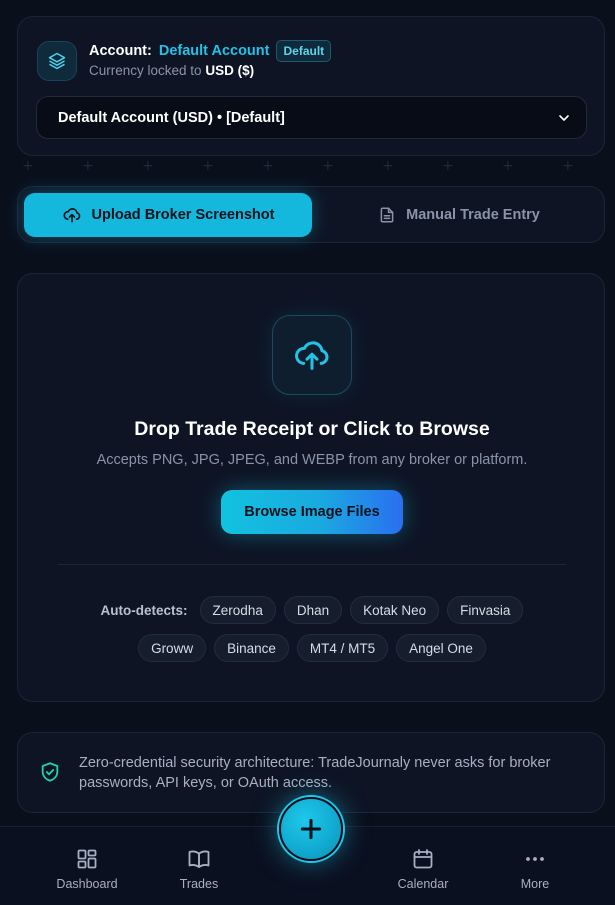 This screenshot has width=615, height=905. Describe the element at coordinates (485, 610) in the screenshot. I see `broker-chip: Finvasia` at that location.